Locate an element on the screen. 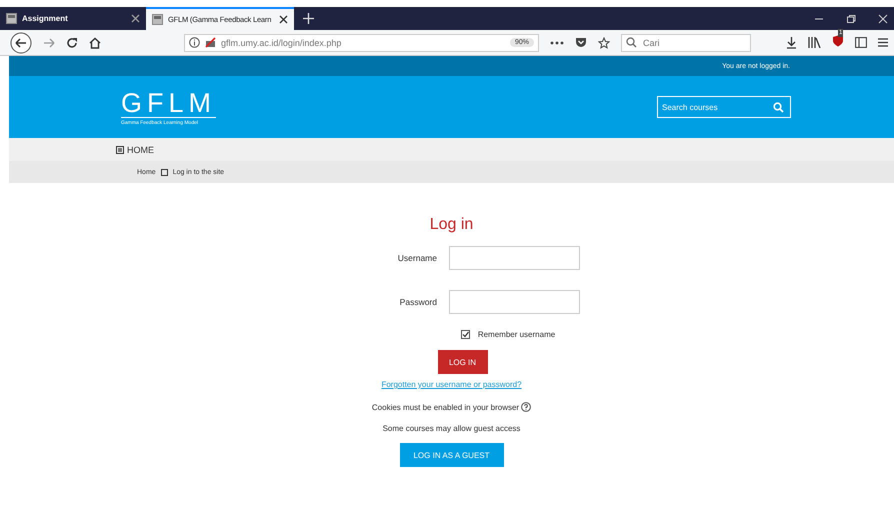 The image size is (894, 509). cookies-notice: Cookies must be enabled in your browser is located at coordinates (446, 407).